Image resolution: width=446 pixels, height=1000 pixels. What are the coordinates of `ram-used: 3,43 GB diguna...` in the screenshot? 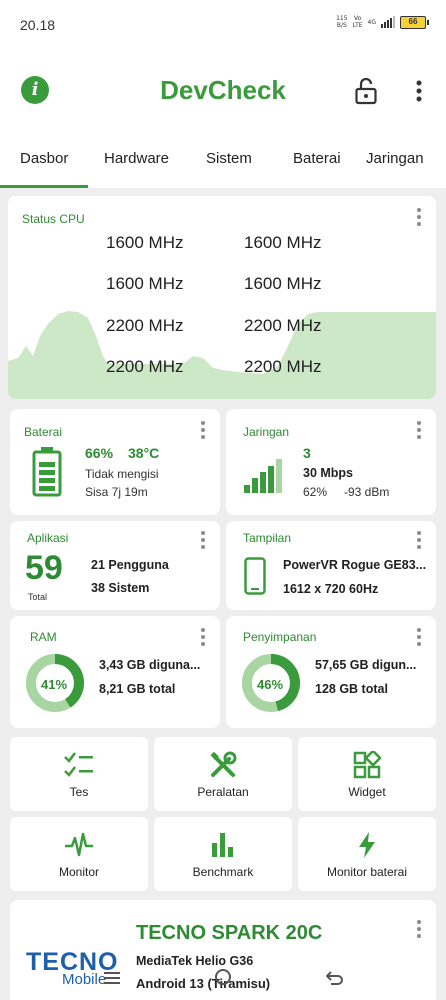 It's located at (150, 665).